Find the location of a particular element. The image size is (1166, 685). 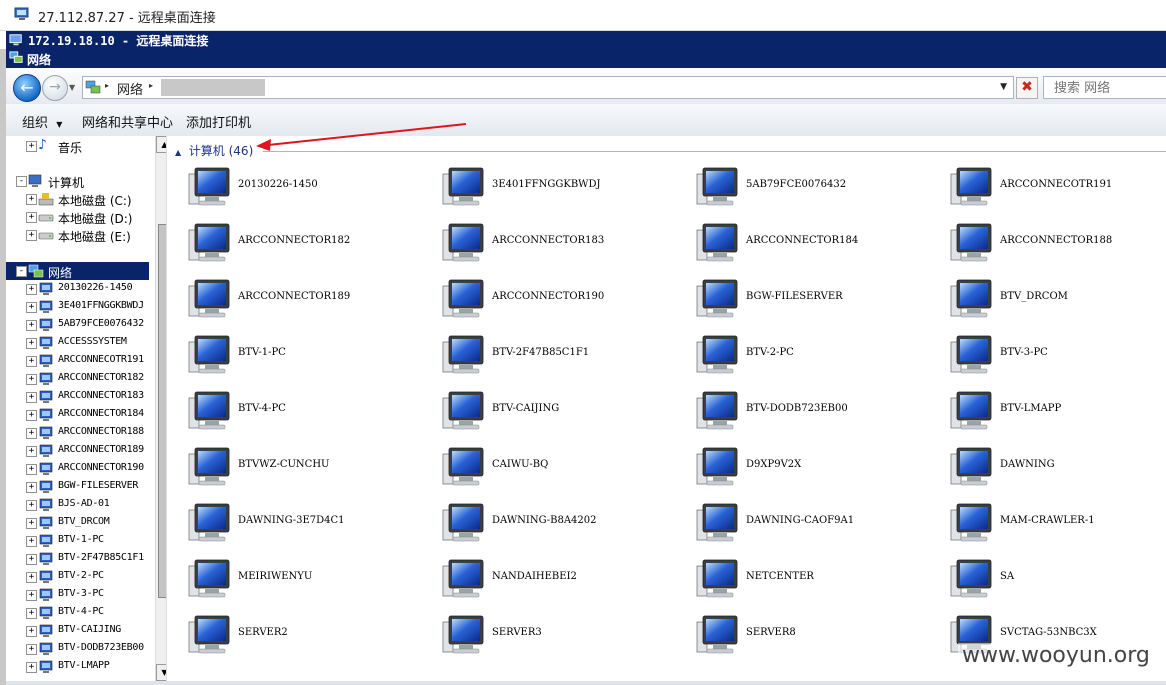

computer-item: DAWNING-CAOF9A1 is located at coordinates (802, 522).